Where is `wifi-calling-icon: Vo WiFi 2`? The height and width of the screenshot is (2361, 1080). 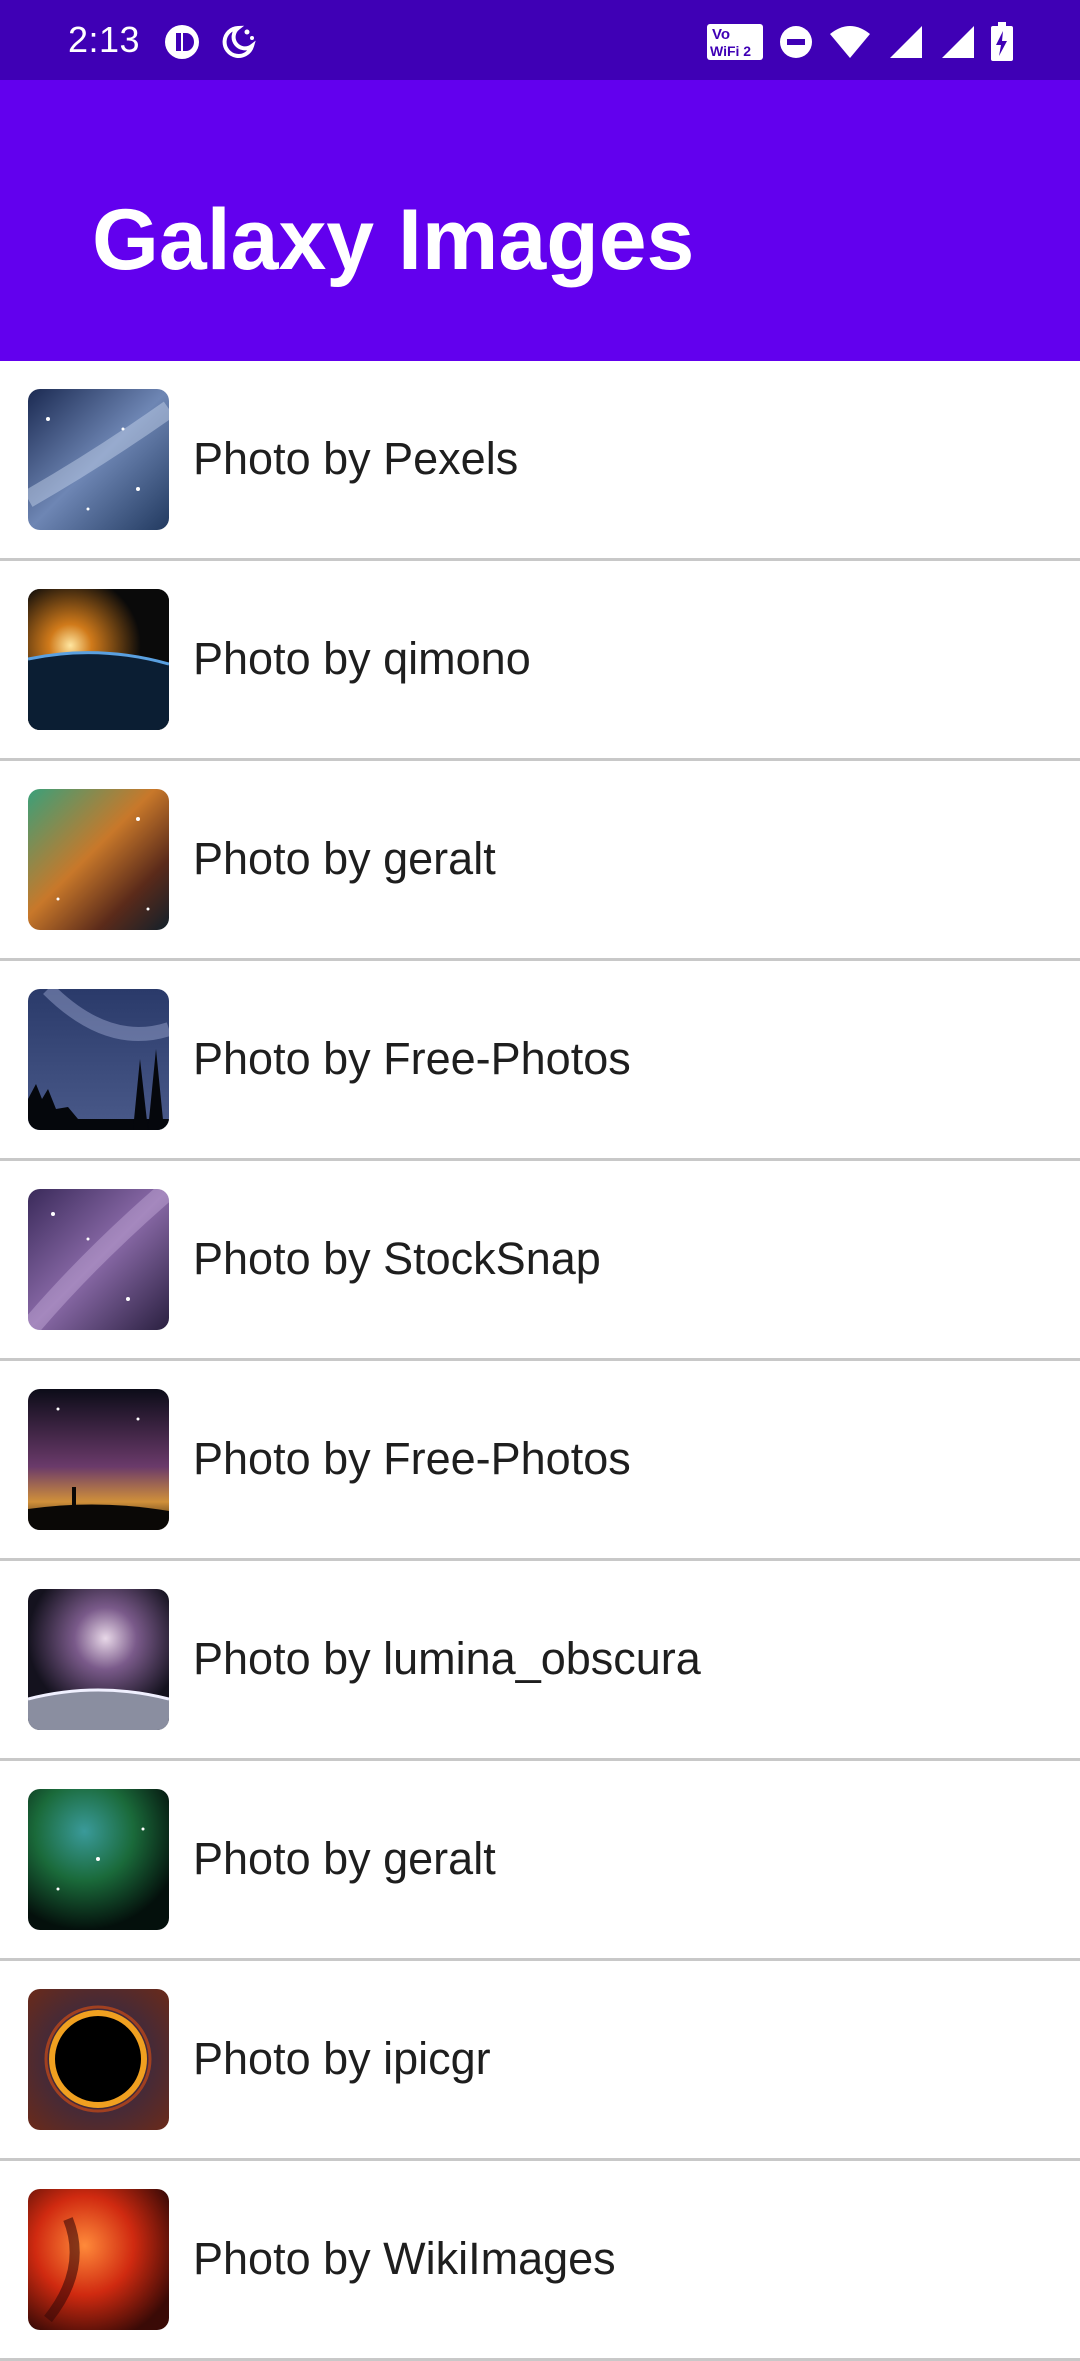
wifi-calling-icon: Vo WiFi 2 is located at coordinates (735, 42).